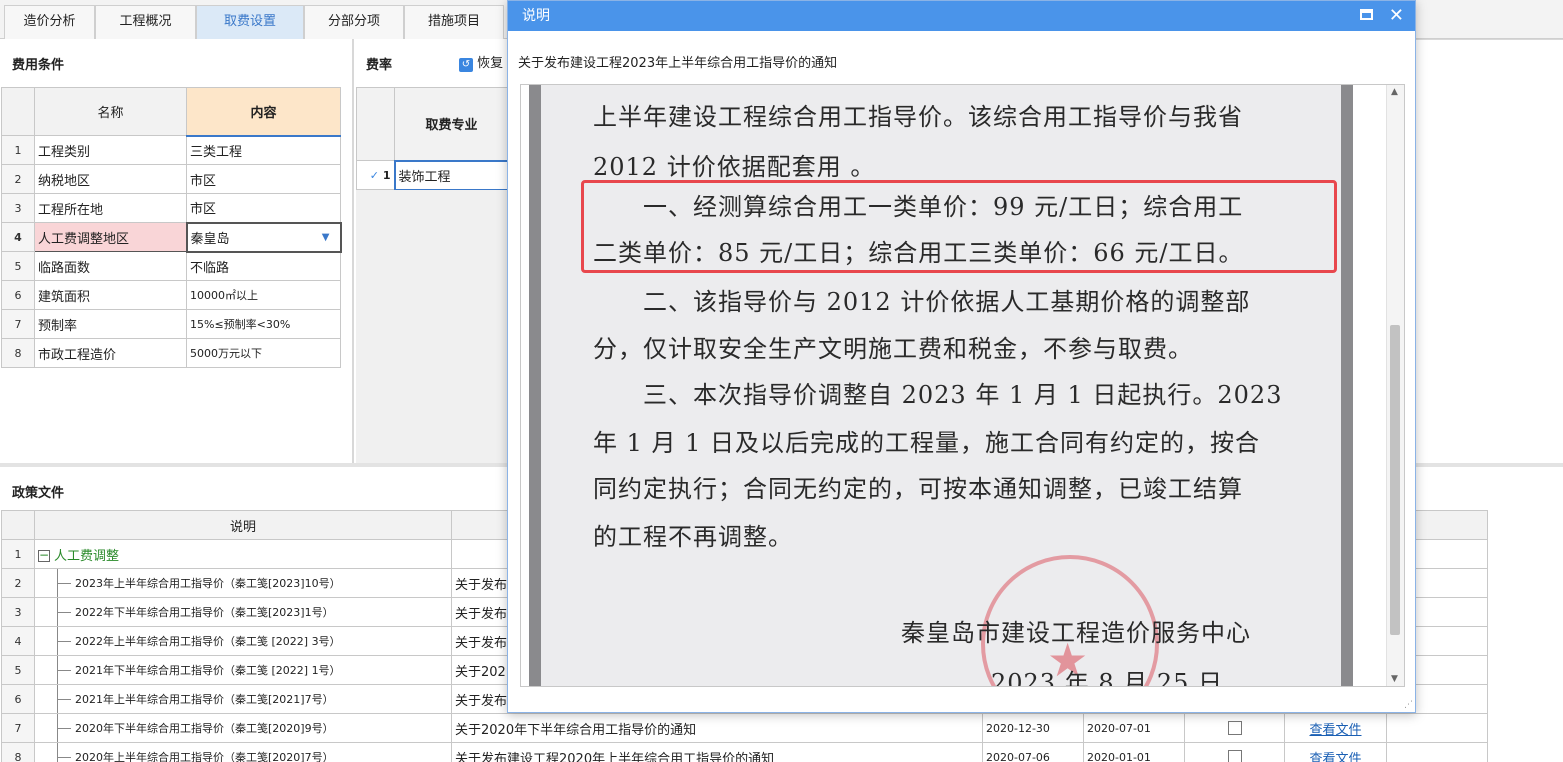  I want to click on tab-project-overview: 工程概况, so click(145, 22).